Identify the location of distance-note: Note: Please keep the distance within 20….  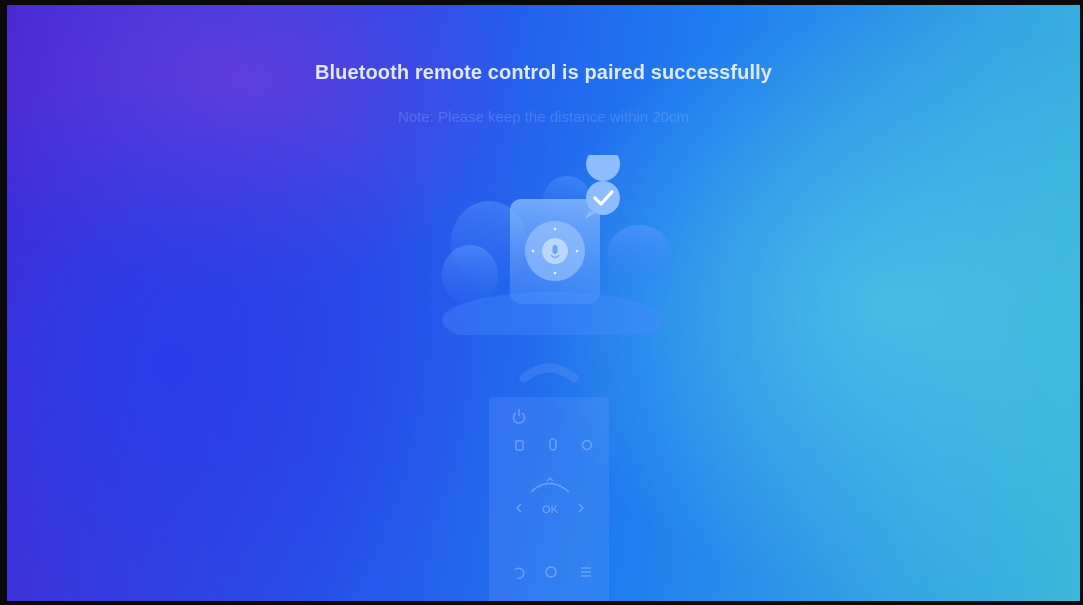
(543, 117).